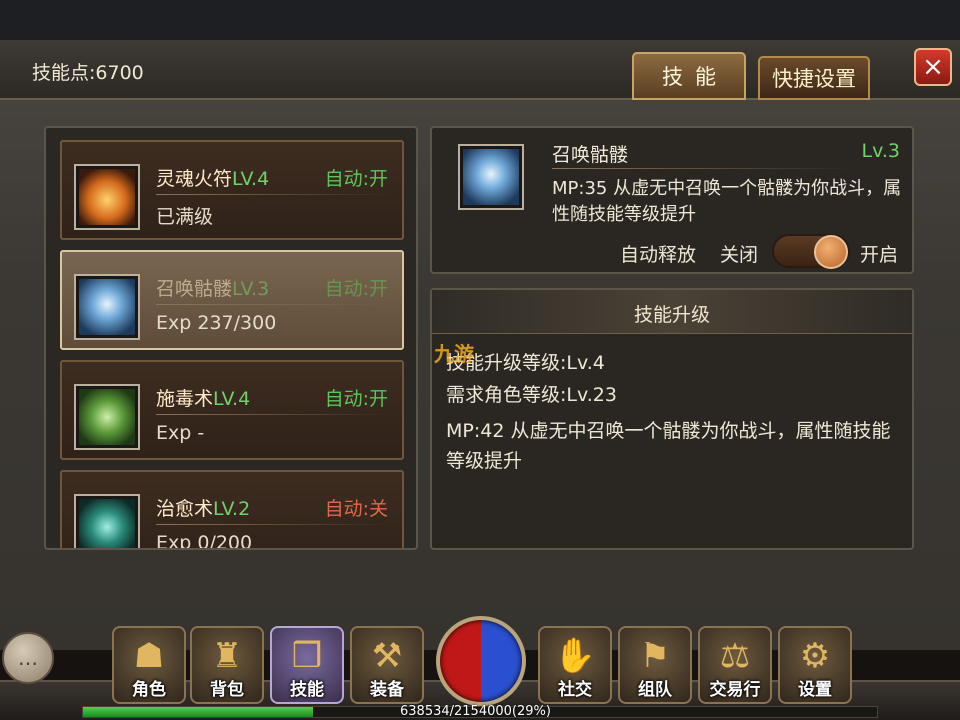 Image resolution: width=960 pixels, height=720 pixels. I want to click on auto-status: 自动:关, so click(356, 509).